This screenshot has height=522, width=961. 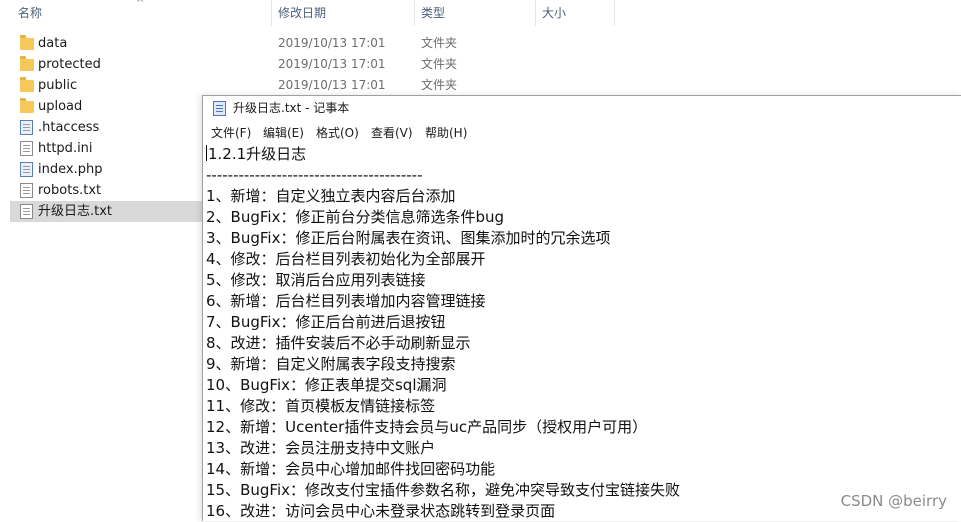 I want to click on file-name: public, so click(x=58, y=85).